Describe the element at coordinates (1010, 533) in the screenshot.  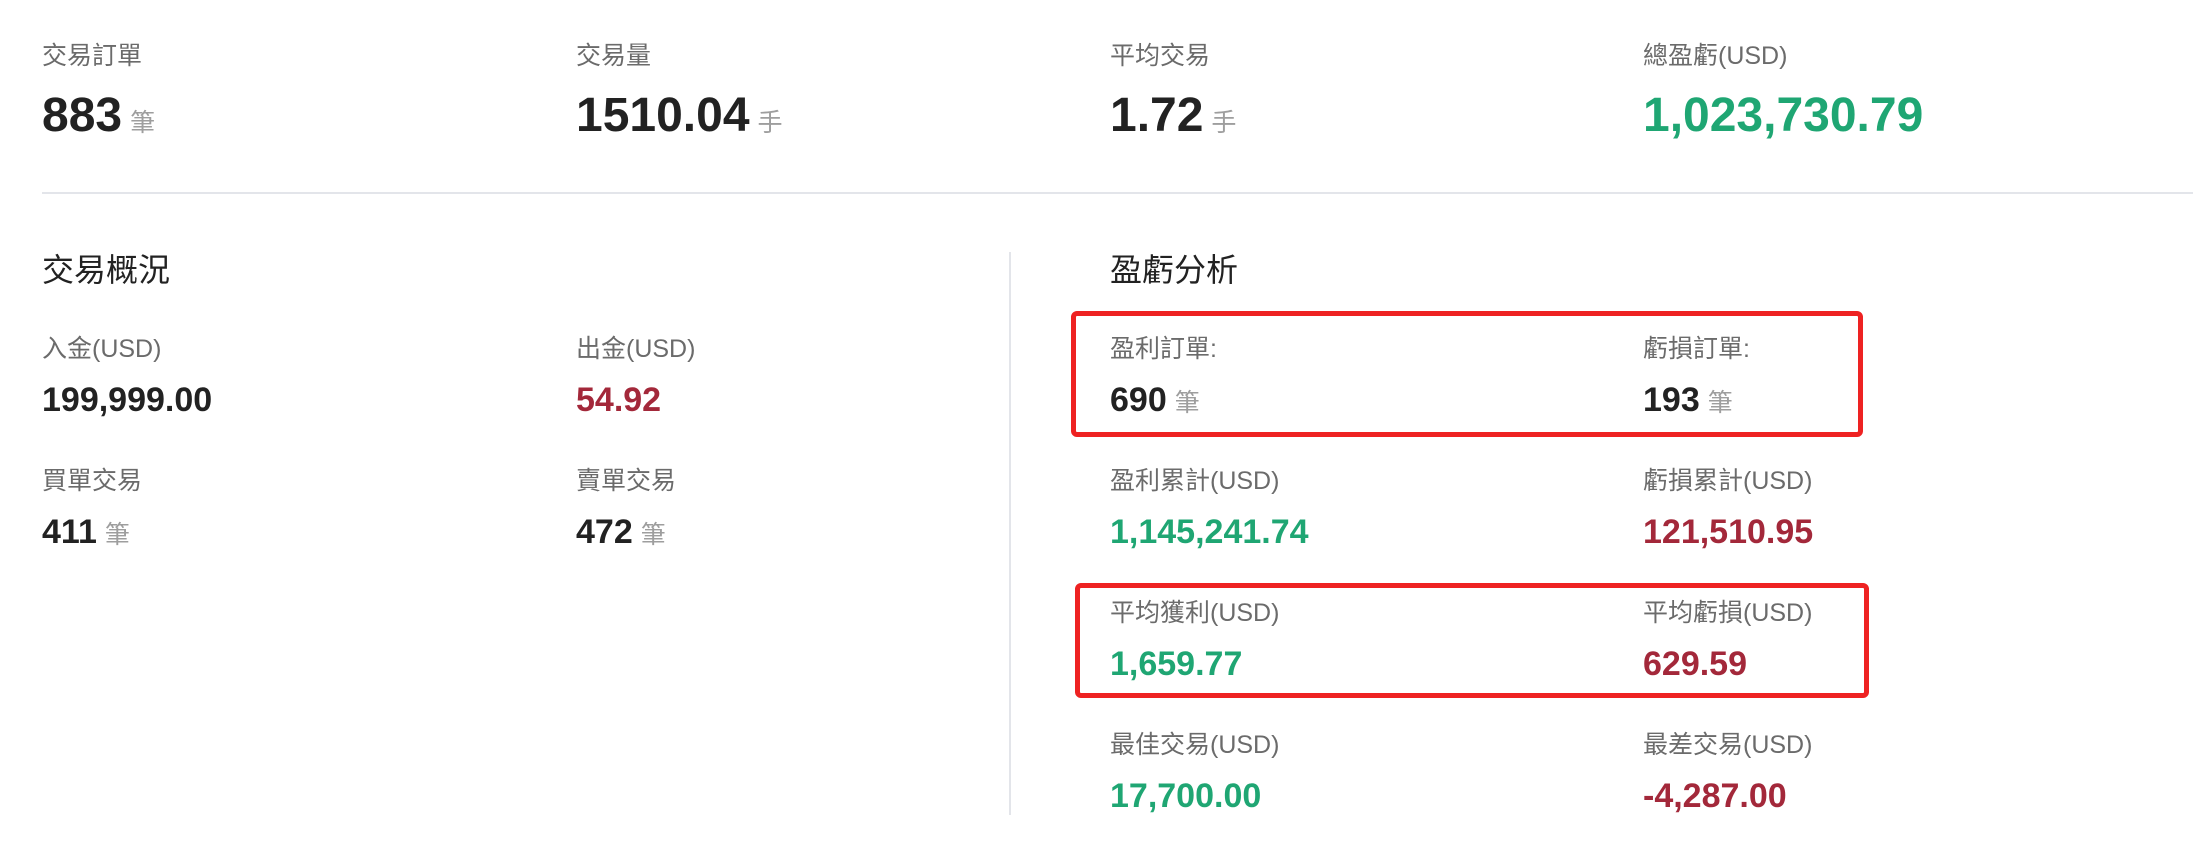
I see `section-divider` at that location.